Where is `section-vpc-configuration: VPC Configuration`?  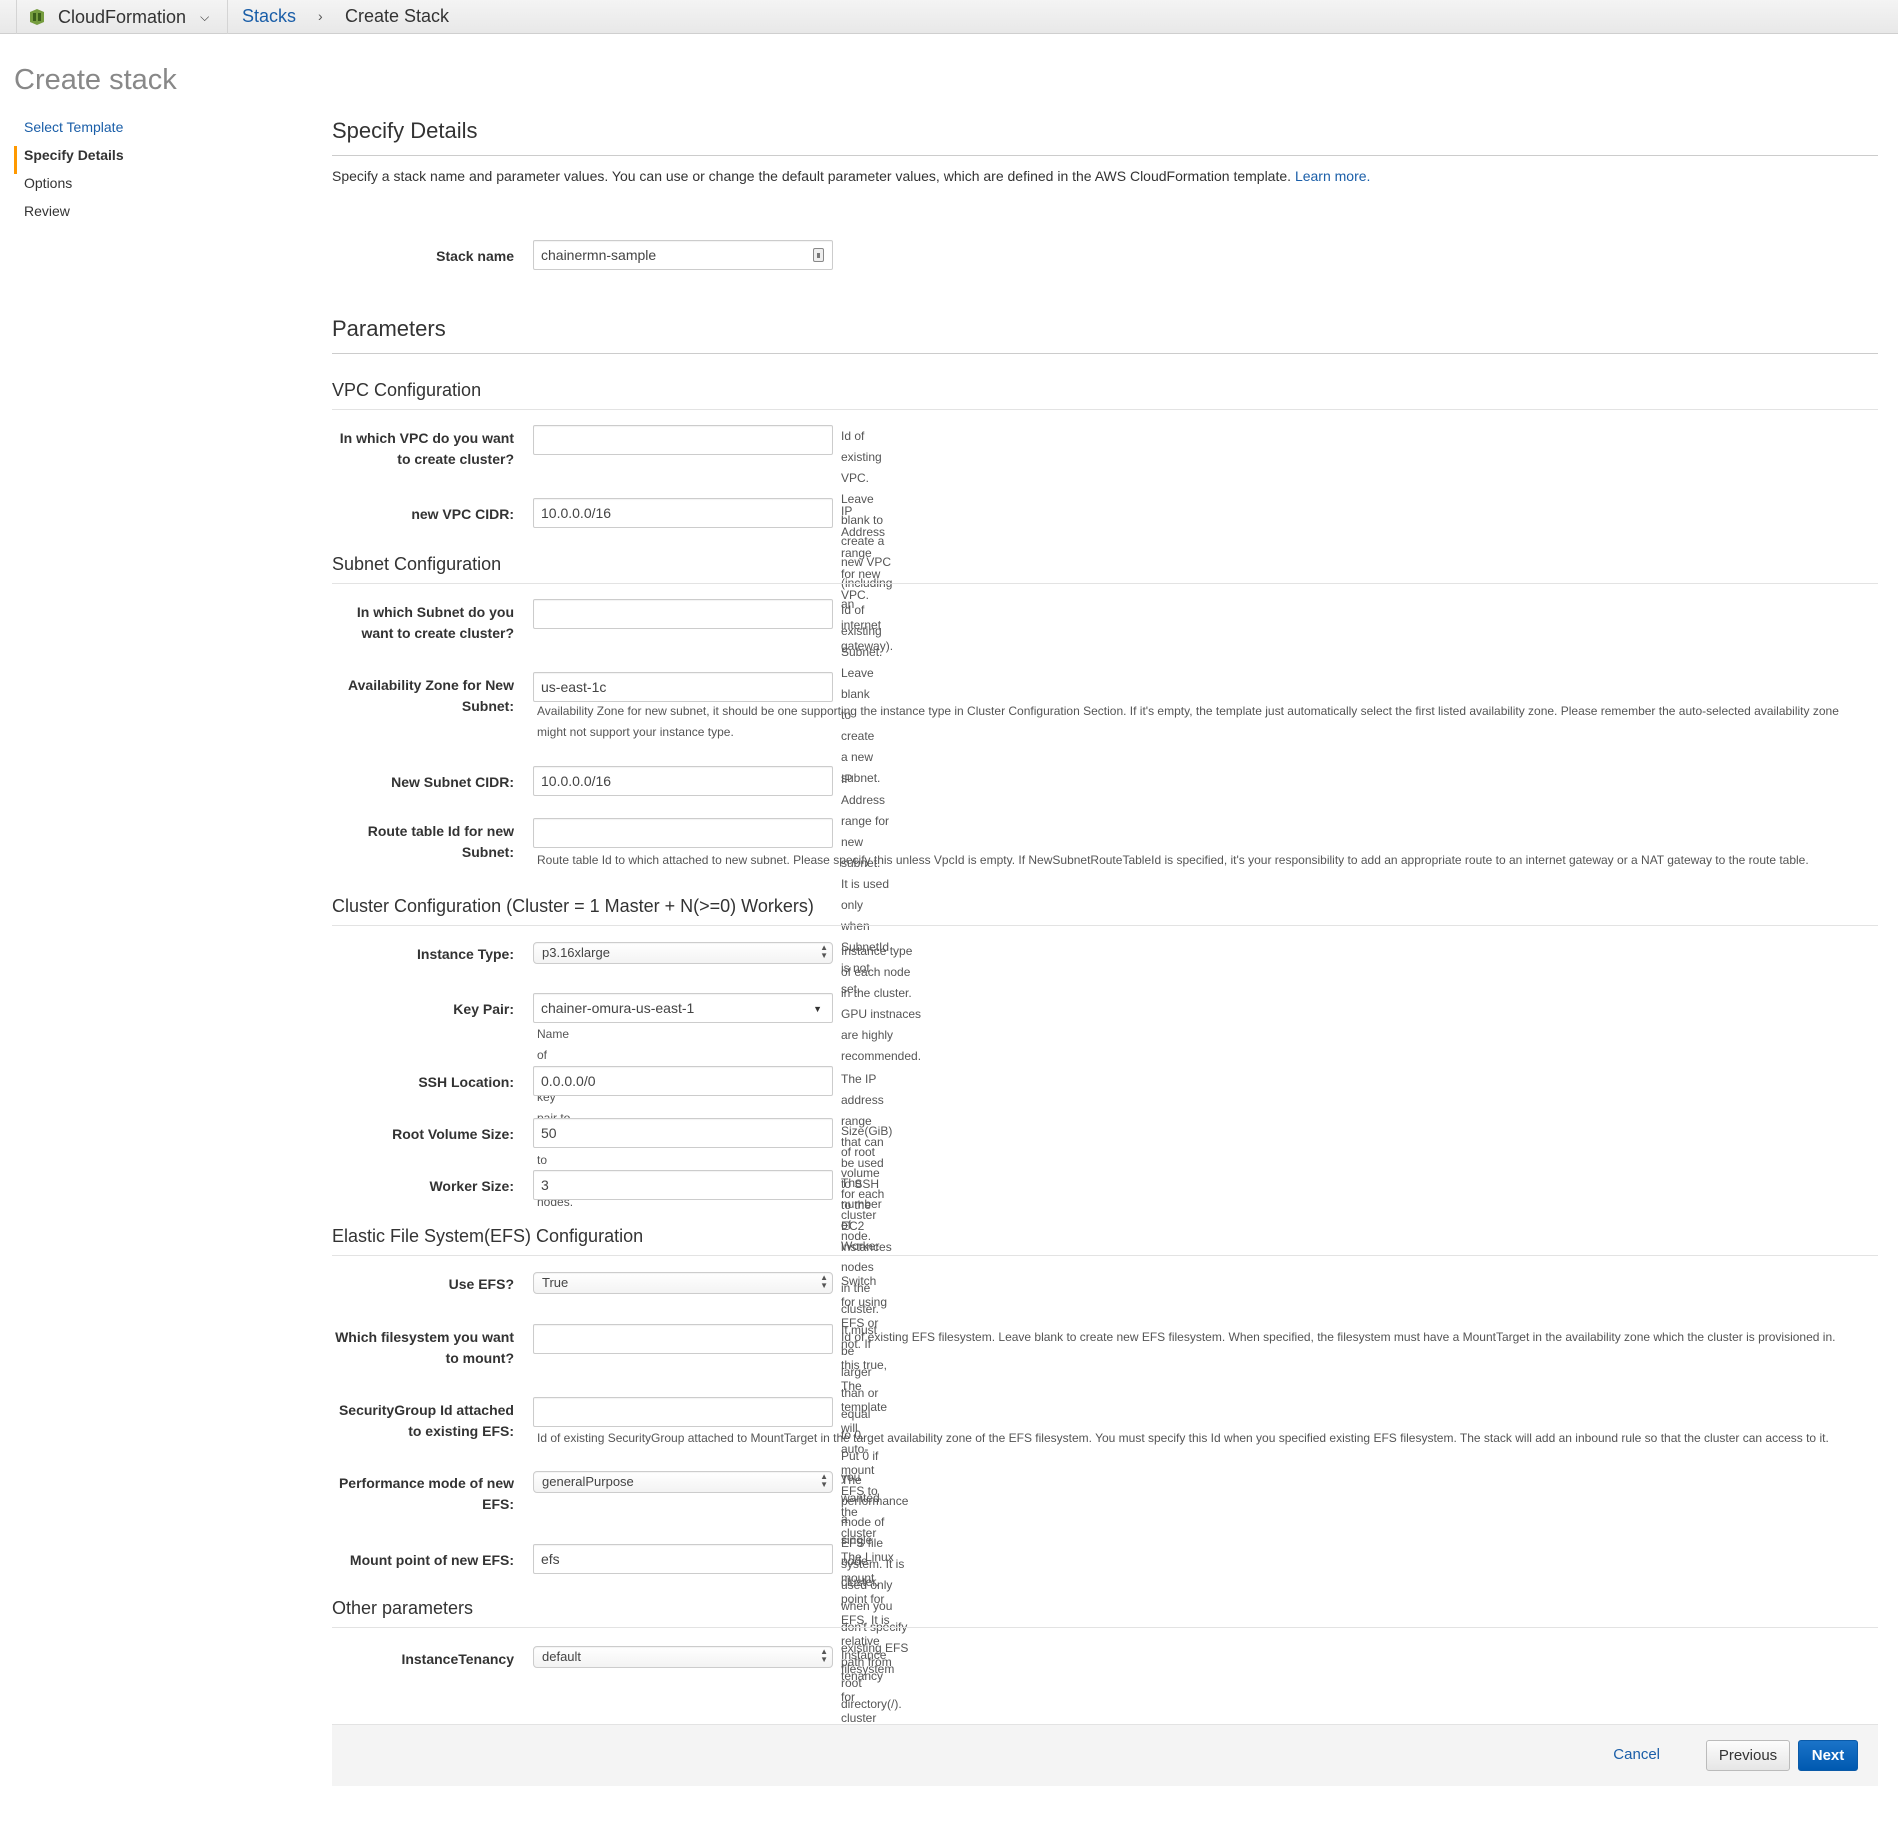 section-vpc-configuration: VPC Configuration is located at coordinates (1105, 395).